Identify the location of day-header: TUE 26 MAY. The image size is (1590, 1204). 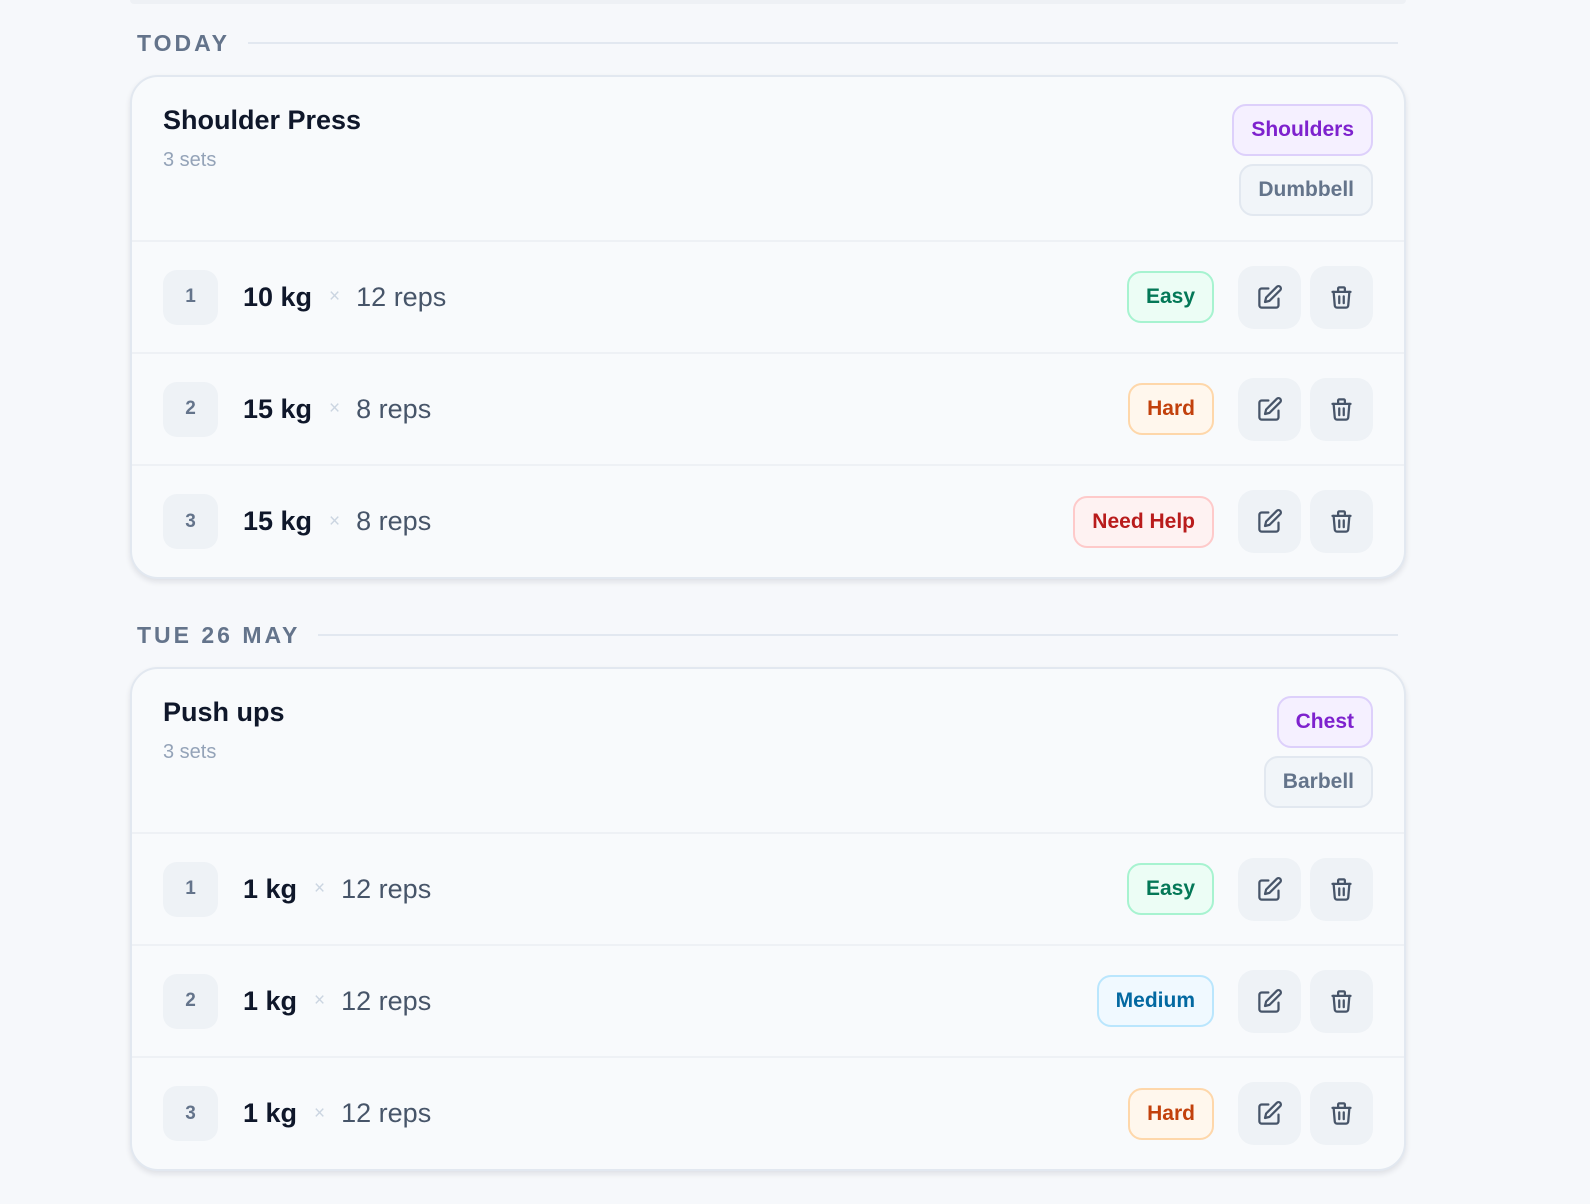
(768, 635).